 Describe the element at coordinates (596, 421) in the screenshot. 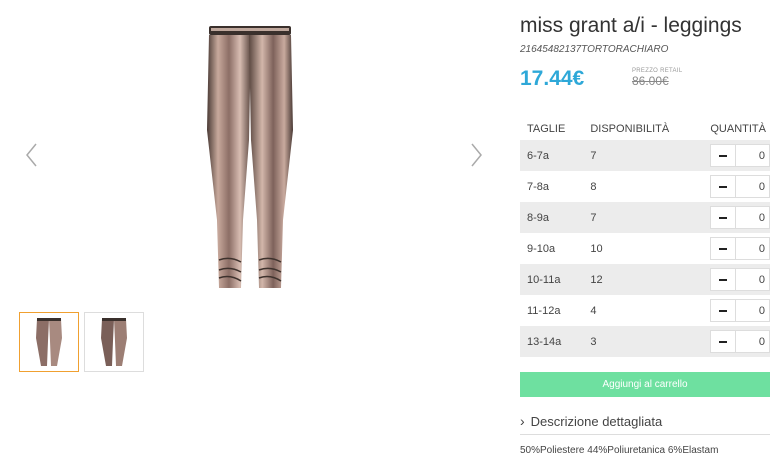

I see `description-toggle-label: Descrizione dettagliata` at that location.